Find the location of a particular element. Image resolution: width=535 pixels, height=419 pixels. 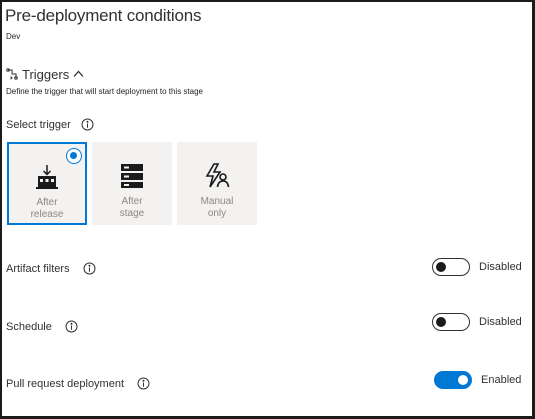

trigger-option-manual-only: Manual only is located at coordinates (217, 183).